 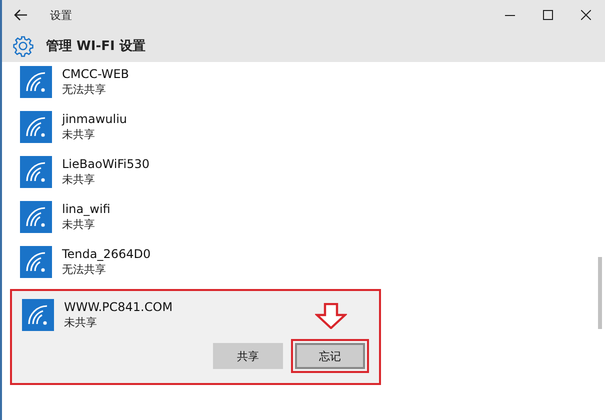 What do you see at coordinates (106, 254) in the screenshot?
I see `network-name: Tenda_2664D0` at bounding box center [106, 254].